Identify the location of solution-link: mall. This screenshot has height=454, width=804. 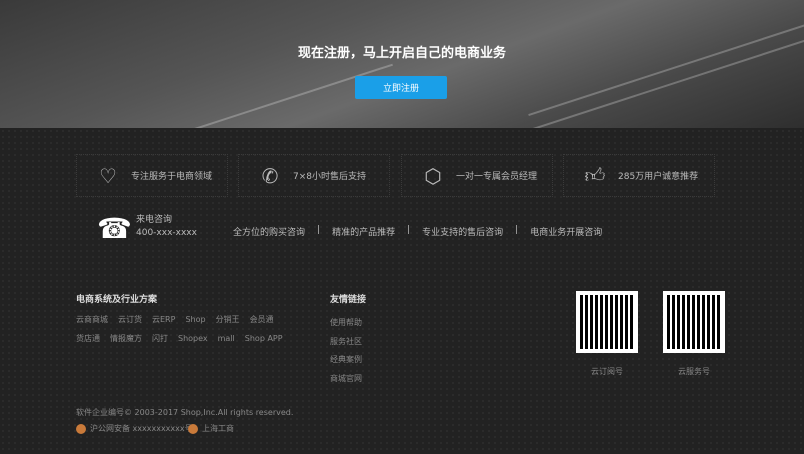
(226, 338).